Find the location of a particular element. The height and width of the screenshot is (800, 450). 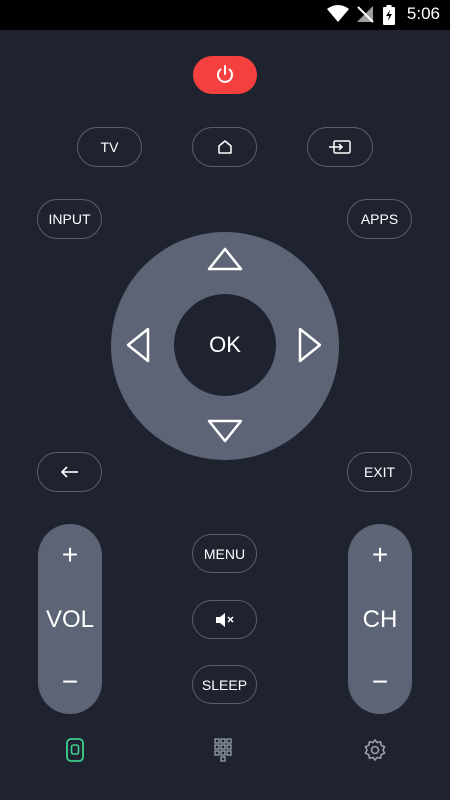

exit-button: EXIT is located at coordinates (379, 472).